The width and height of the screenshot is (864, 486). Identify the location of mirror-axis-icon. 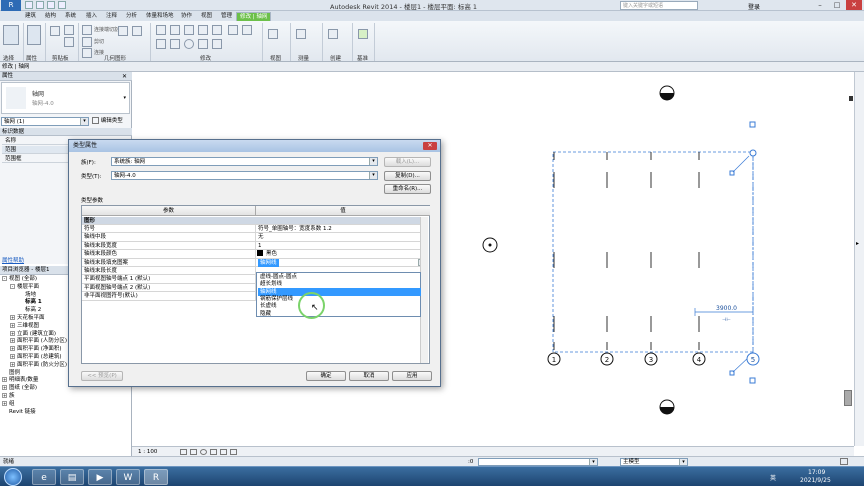
(189, 30).